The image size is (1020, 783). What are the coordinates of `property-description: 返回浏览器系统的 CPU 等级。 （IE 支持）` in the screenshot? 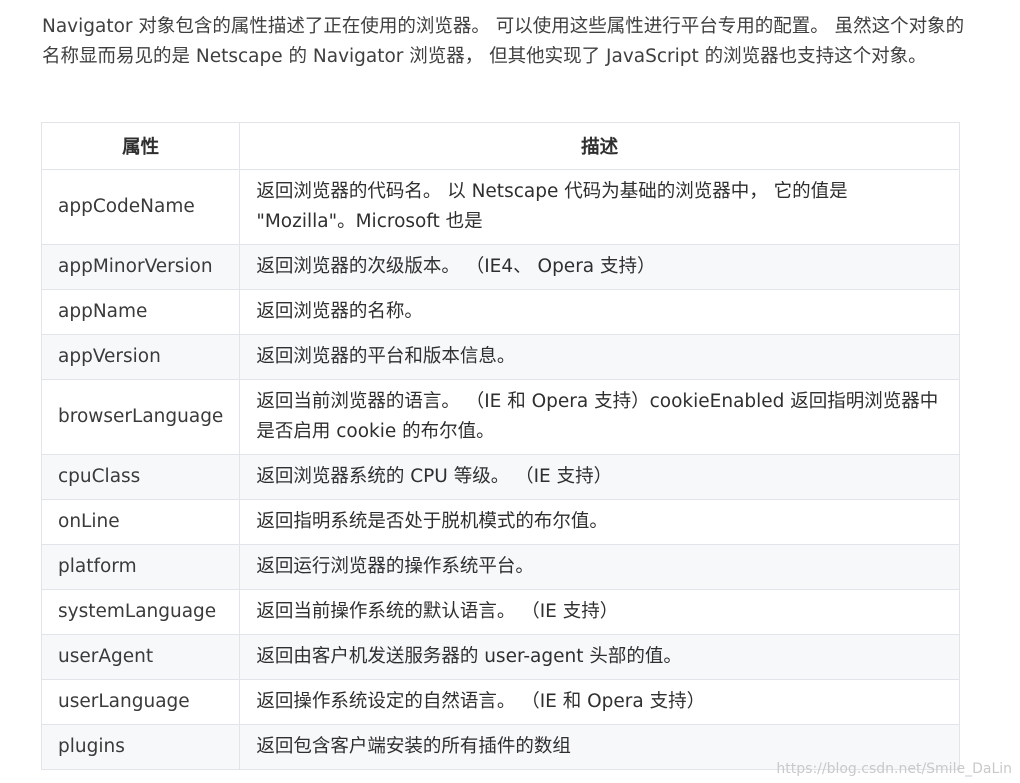 It's located at (599, 477).